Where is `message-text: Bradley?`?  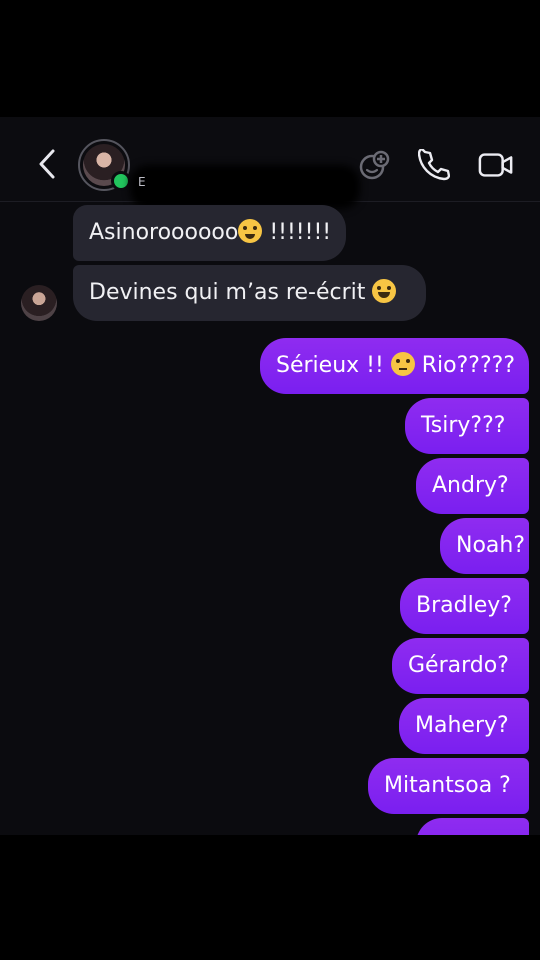 message-text: Bradley? is located at coordinates (464, 605).